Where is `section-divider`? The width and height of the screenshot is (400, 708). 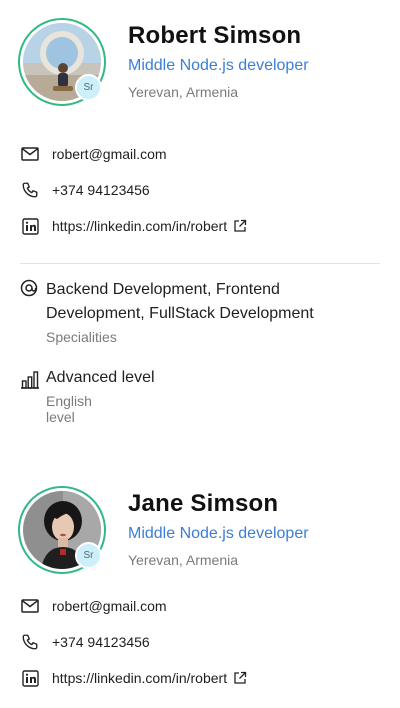 section-divider is located at coordinates (200, 263).